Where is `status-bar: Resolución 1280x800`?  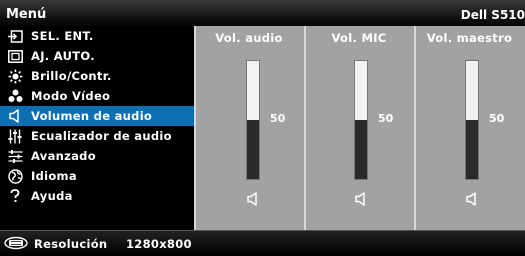 status-bar: Resolución 1280x800 is located at coordinates (262, 243).